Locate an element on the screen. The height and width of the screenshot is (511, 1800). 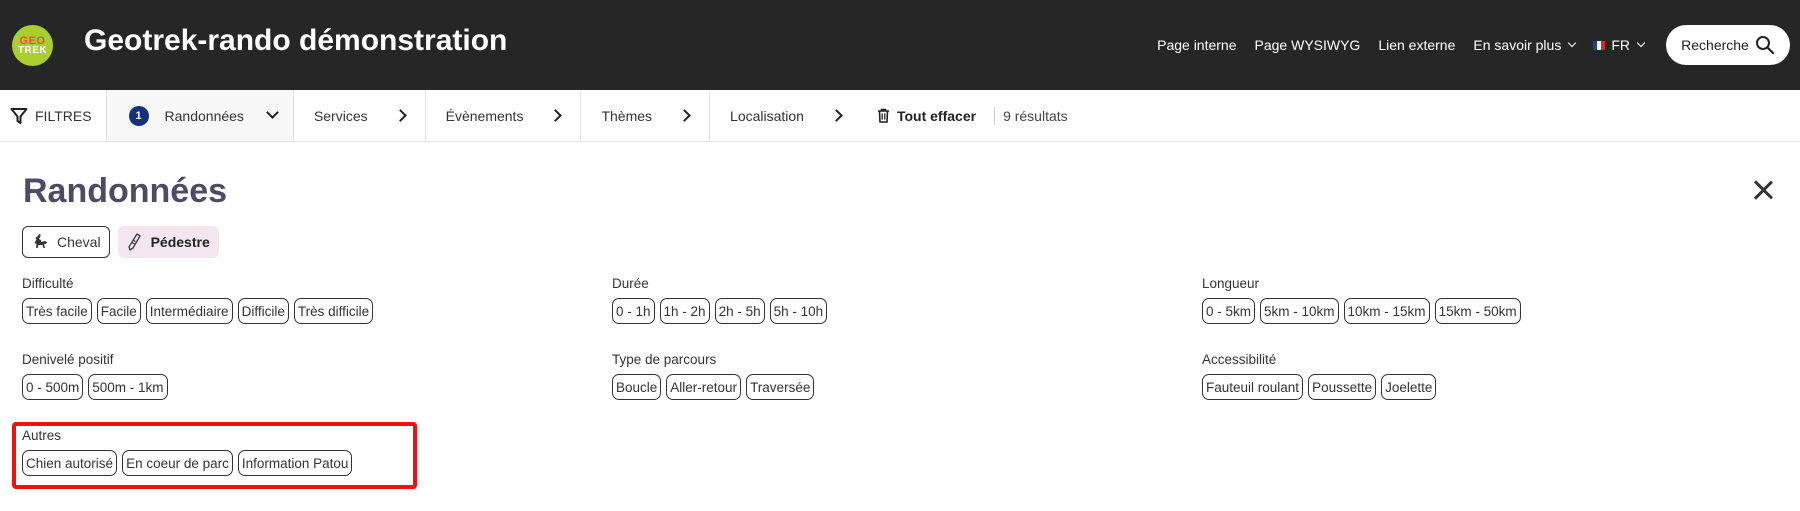
logo-text-top: GEO is located at coordinates (32, 40).